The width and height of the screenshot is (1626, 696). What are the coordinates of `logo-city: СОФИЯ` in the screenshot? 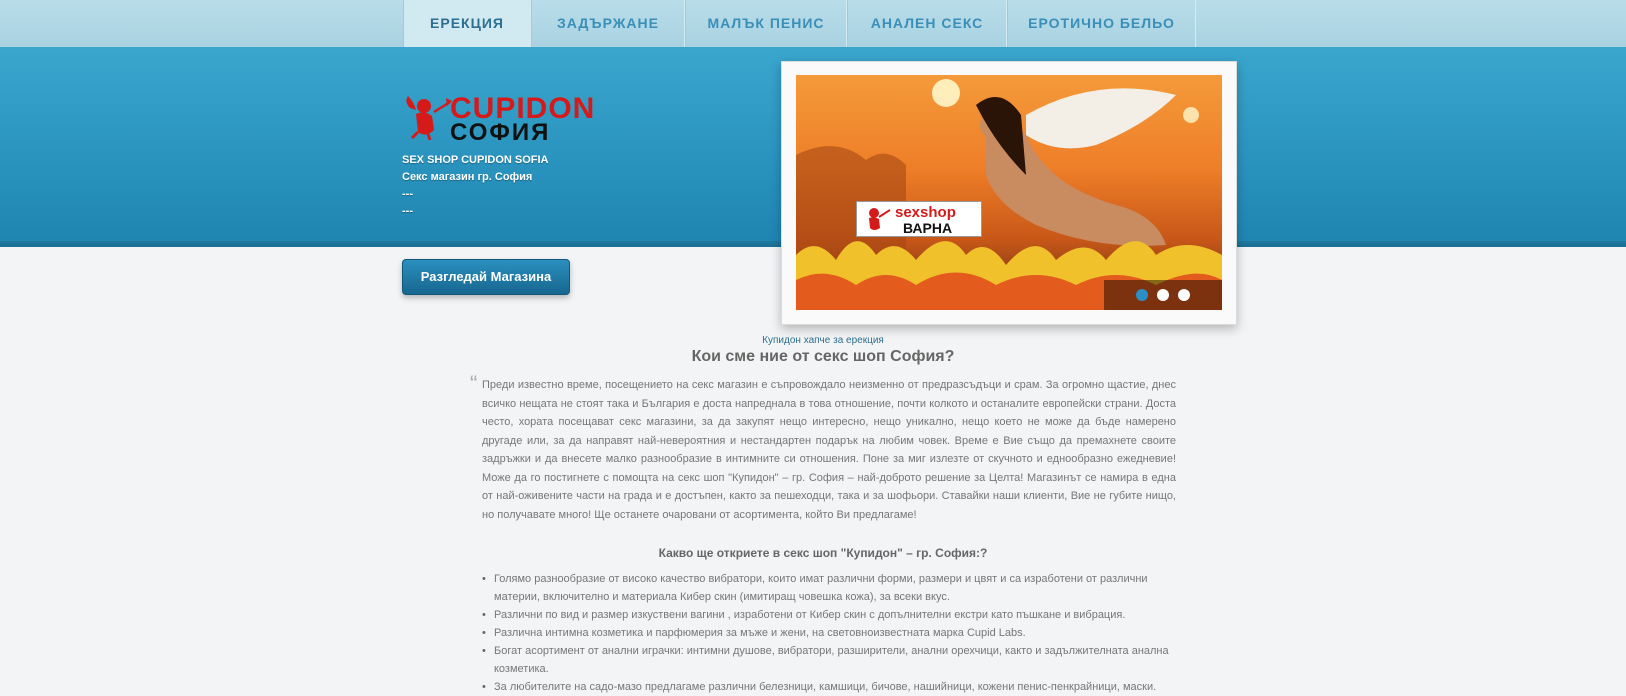 It's located at (500, 132).